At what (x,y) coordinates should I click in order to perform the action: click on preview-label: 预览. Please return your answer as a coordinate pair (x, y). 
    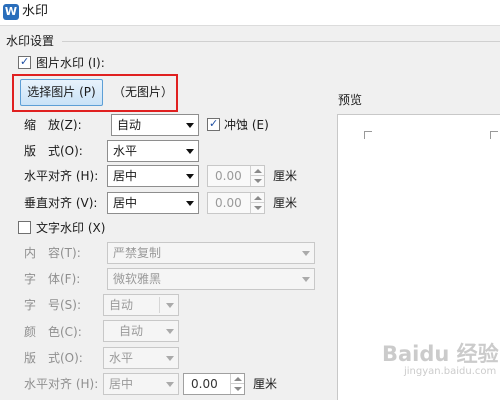
    Looking at the image, I should click on (350, 100).